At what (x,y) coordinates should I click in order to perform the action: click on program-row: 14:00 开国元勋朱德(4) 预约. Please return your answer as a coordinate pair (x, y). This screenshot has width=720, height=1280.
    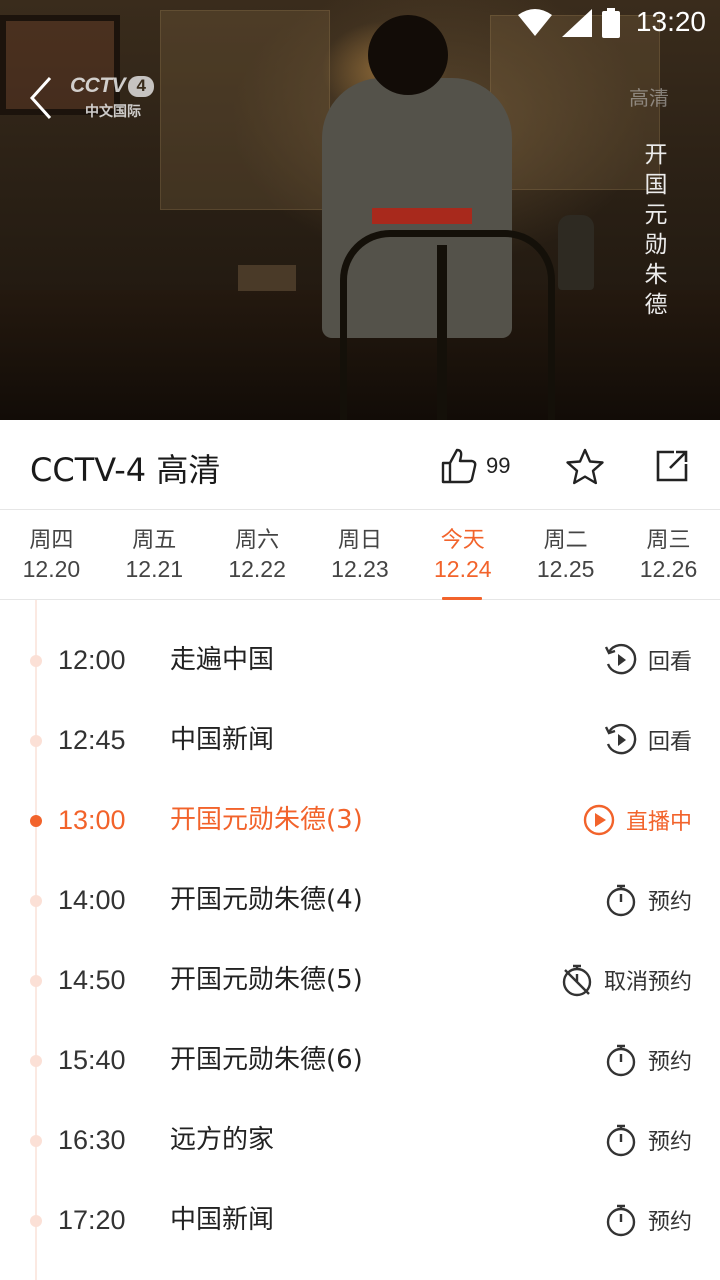
    Looking at the image, I should click on (360, 890).